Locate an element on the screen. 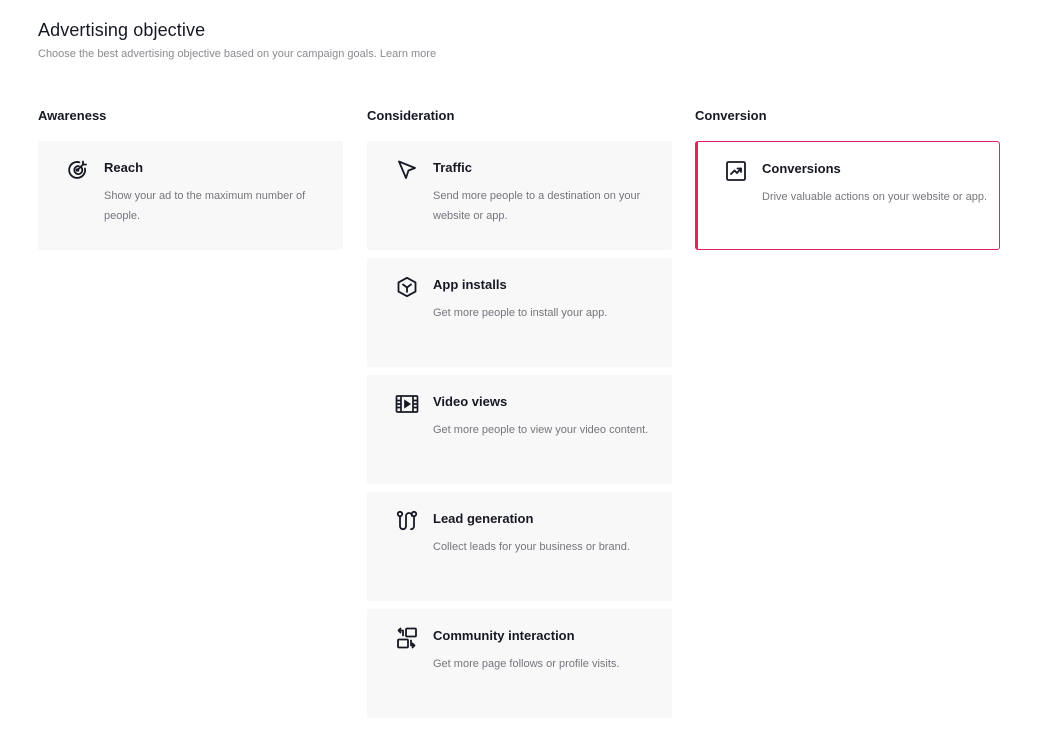 The height and width of the screenshot is (740, 1056). card-description: Get more people to install your app. is located at coordinates (520, 313).